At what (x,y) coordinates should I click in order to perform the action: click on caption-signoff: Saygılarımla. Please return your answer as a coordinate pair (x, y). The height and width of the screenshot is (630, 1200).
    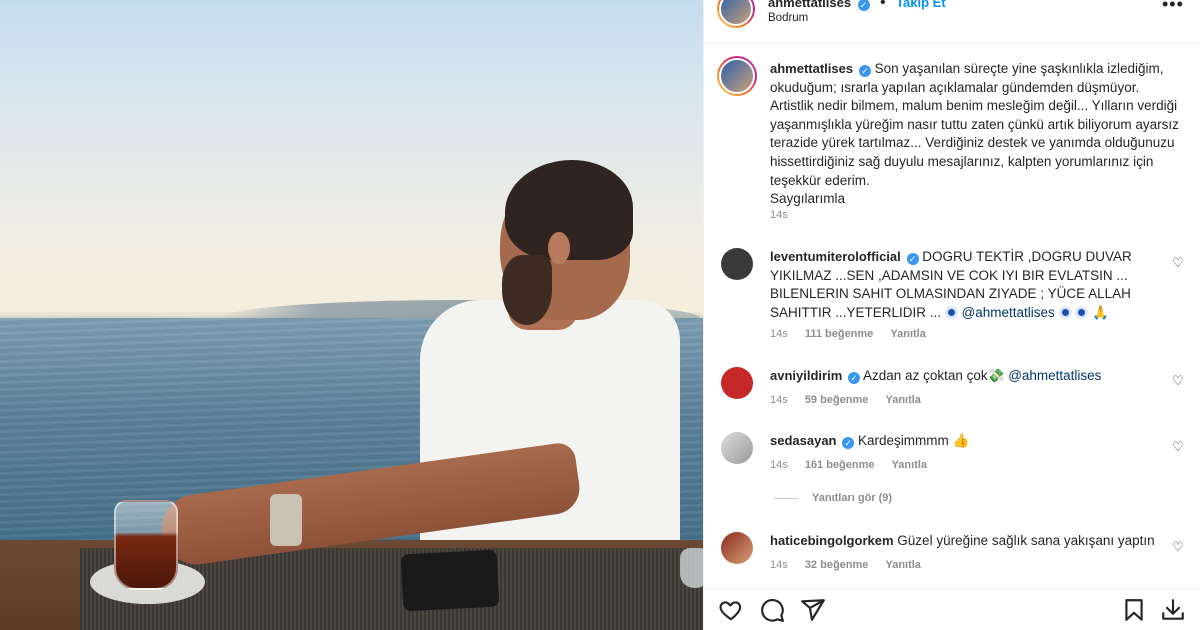
    Looking at the image, I should click on (808, 199).